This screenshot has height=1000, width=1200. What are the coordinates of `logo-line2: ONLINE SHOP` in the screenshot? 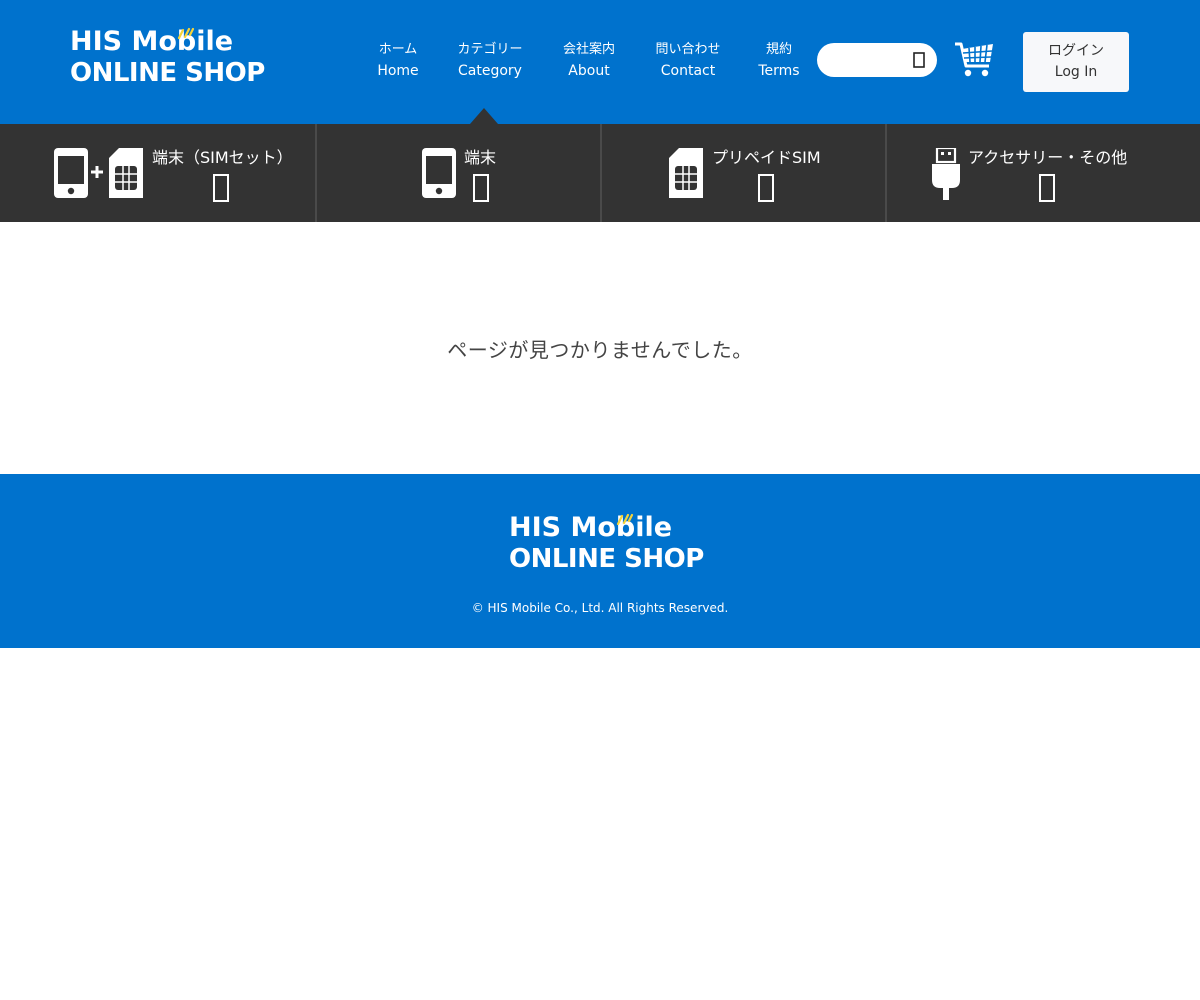 It's located at (167, 73).